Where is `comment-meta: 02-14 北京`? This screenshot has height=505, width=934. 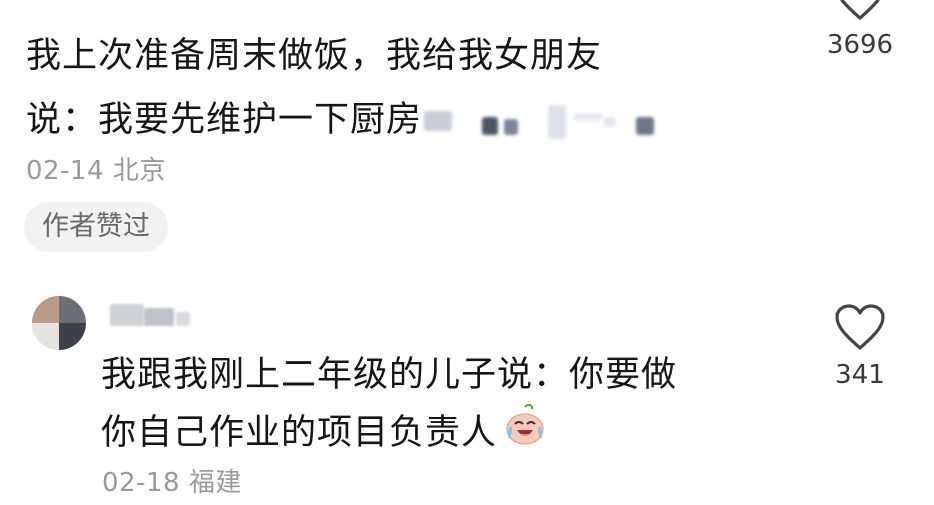
comment-meta: 02-14 北京 is located at coordinates (96, 168).